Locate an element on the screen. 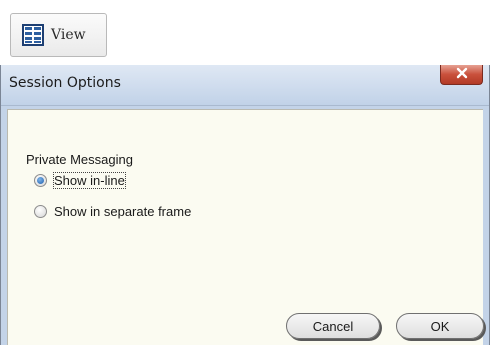 Image resolution: width=490 pixels, height=345 pixels. view-button-label: View is located at coordinates (68, 35).